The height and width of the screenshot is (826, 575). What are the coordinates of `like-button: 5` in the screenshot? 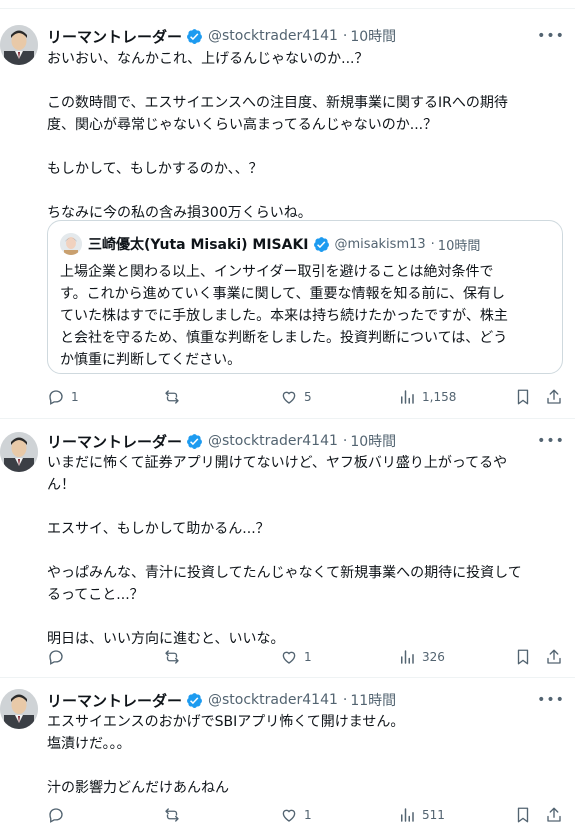 It's located at (296, 397).